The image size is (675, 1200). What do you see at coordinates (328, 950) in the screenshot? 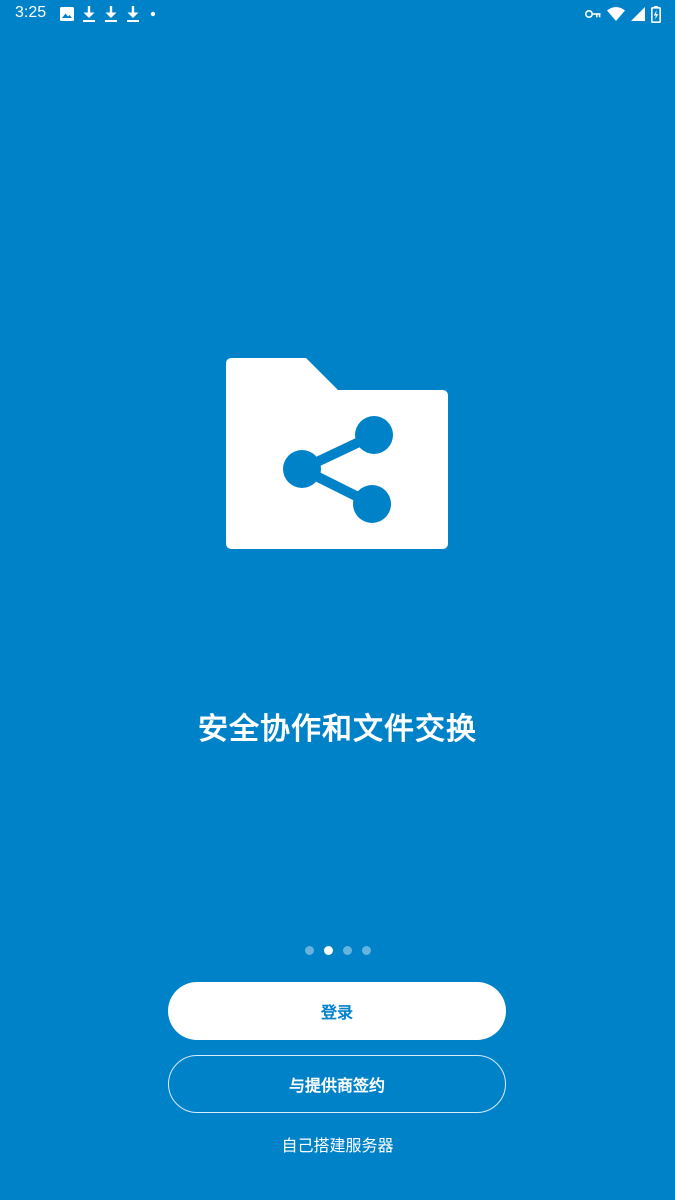
I see `page-dot-active` at bounding box center [328, 950].